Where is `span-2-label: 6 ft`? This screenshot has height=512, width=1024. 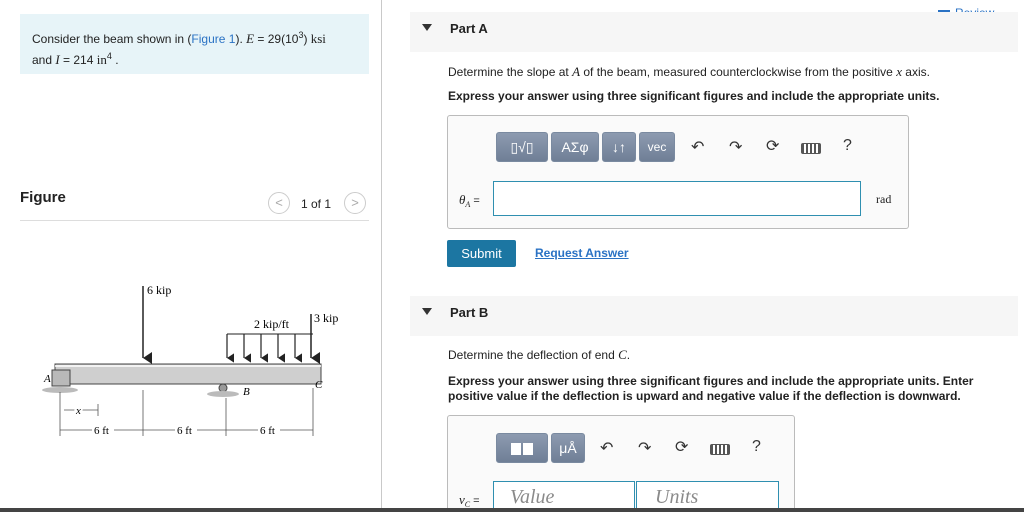 span-2-label: 6 ft is located at coordinates (184, 431).